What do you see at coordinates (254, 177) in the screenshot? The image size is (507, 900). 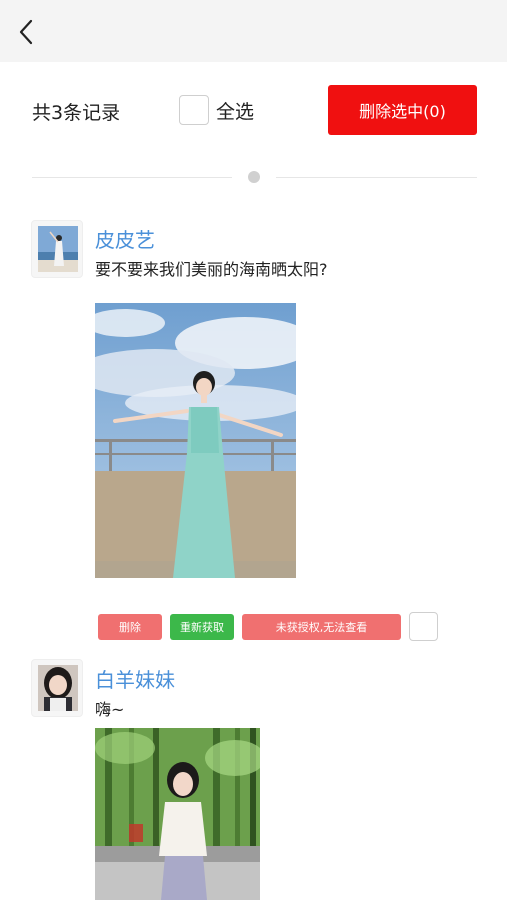 I see `divider-dot` at bounding box center [254, 177].